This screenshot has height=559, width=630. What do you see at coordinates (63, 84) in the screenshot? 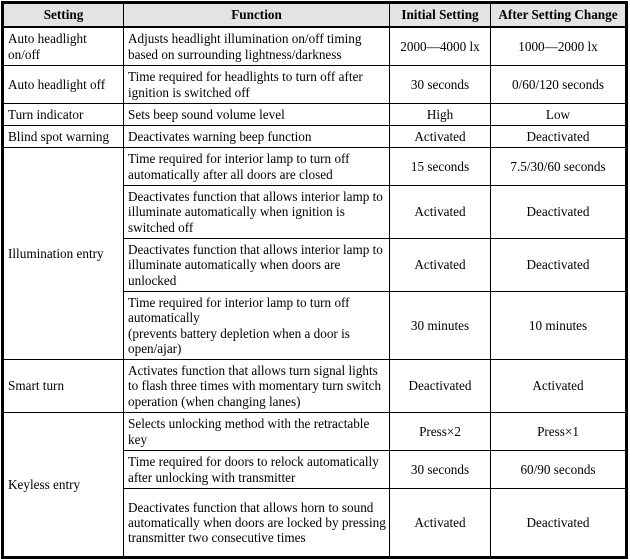
I see `cell-setting: Auto headlight off` at bounding box center [63, 84].